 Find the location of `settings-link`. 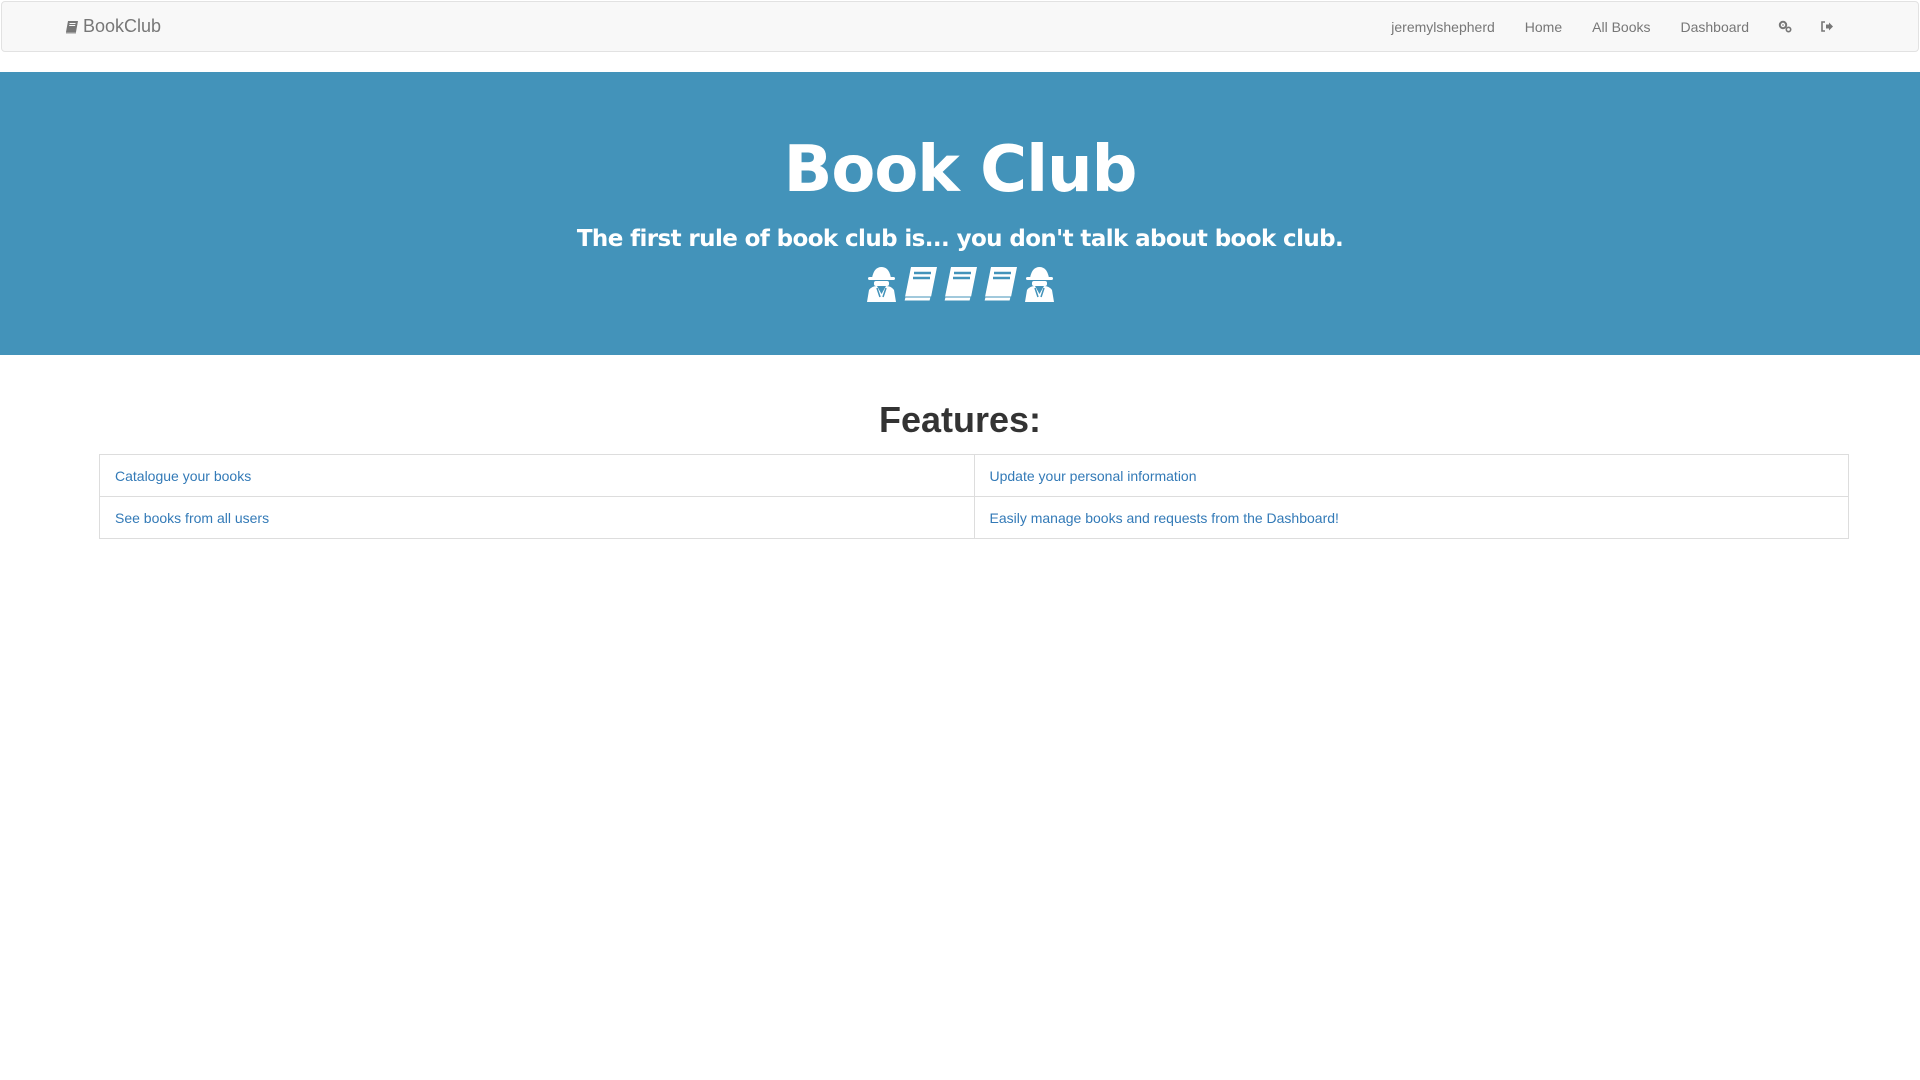

settings-link is located at coordinates (1785, 26).